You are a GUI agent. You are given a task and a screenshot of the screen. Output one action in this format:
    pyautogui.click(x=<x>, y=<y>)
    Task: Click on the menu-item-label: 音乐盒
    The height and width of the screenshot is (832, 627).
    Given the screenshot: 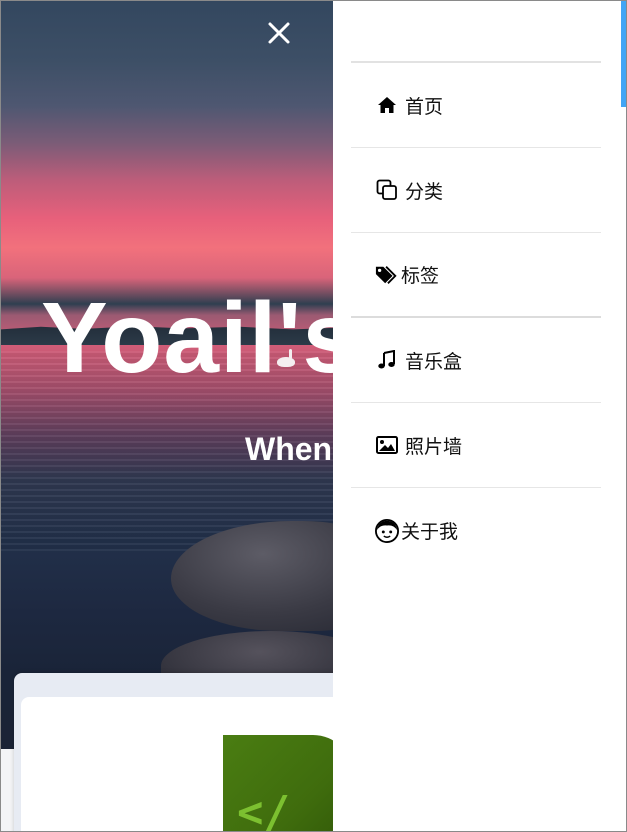 What is the action you would take?
    pyautogui.click(x=434, y=361)
    